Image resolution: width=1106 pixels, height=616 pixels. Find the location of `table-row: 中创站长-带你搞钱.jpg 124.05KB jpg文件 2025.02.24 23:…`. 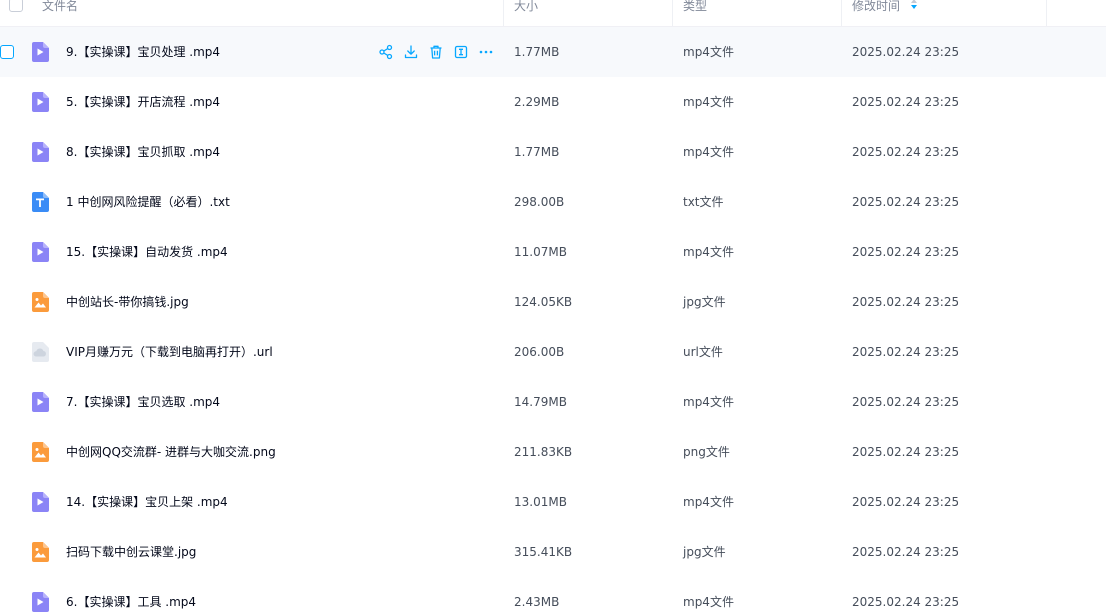

table-row: 中创站长-带你搞钱.jpg 124.05KB jpg文件 2025.02.24 23:… is located at coordinates (553, 302).